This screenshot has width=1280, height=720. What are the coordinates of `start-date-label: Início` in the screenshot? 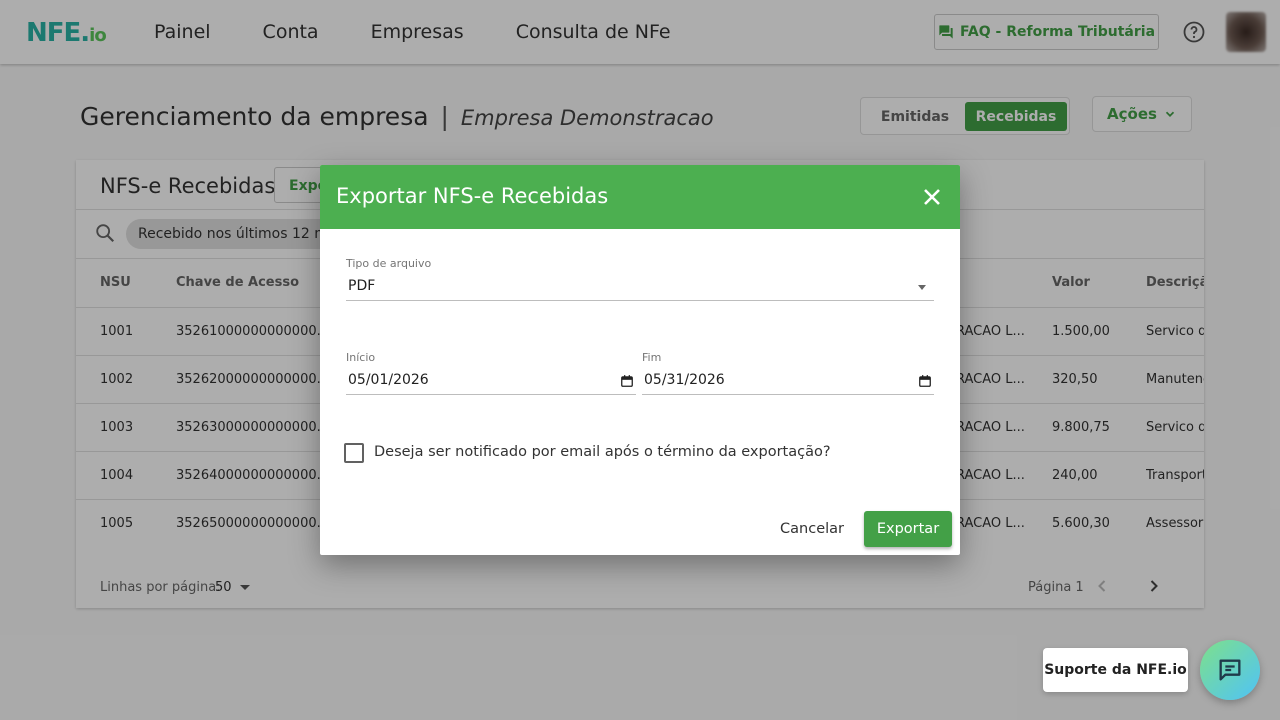 It's located at (361, 357).